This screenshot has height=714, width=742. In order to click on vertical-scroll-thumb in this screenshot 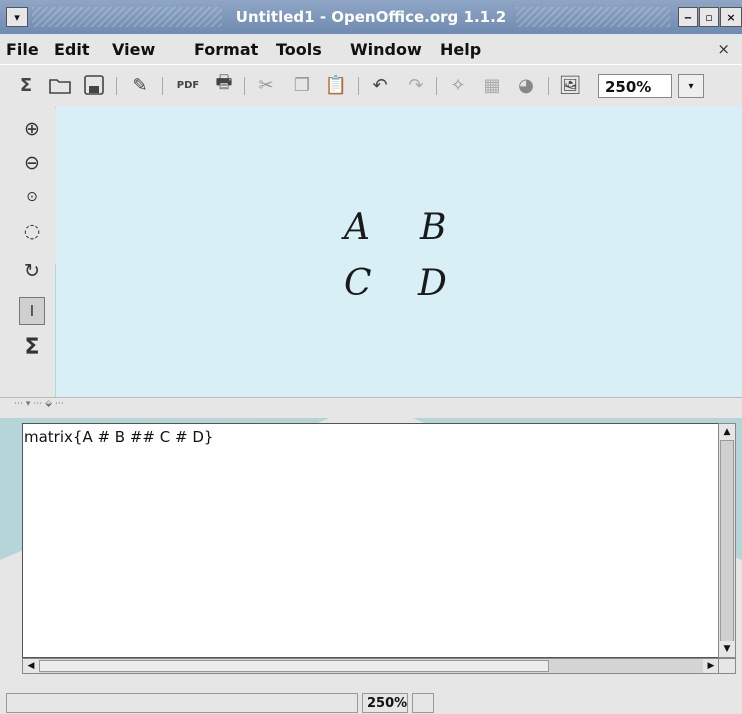, I will do `click(727, 542)`.